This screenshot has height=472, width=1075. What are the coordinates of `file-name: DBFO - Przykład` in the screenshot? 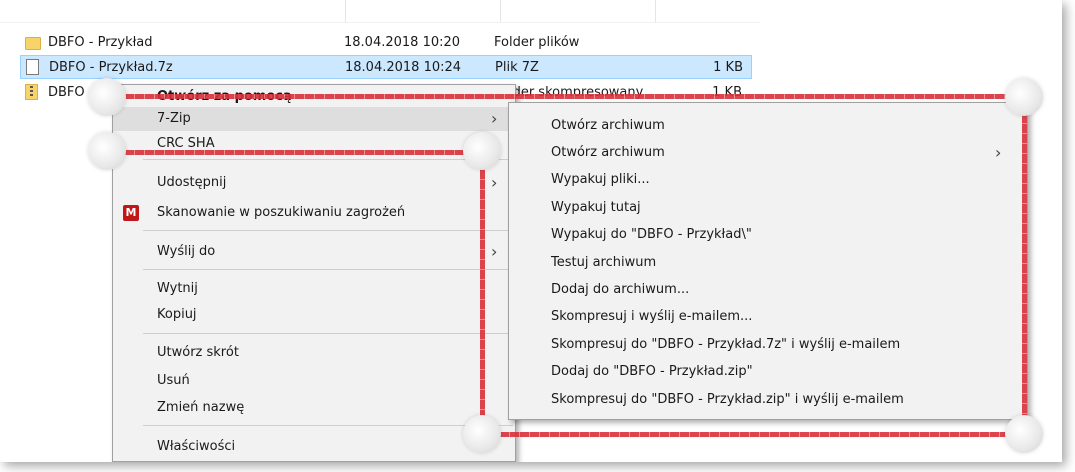 It's located at (100, 42).